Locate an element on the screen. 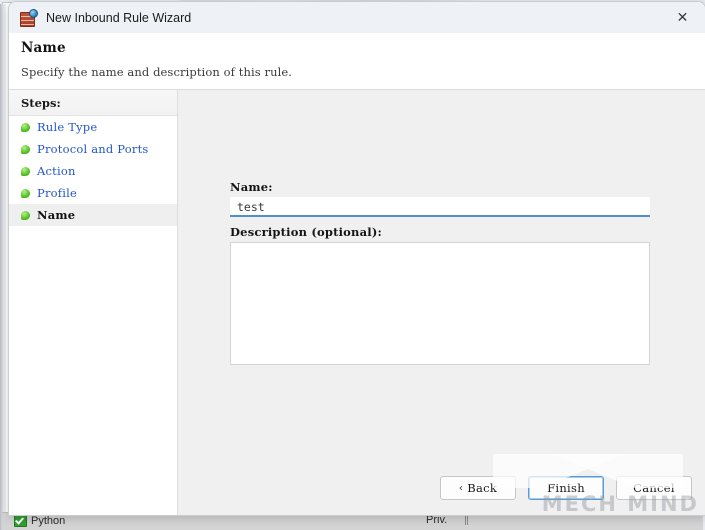  name-field-label: Name: is located at coordinates (251, 187).